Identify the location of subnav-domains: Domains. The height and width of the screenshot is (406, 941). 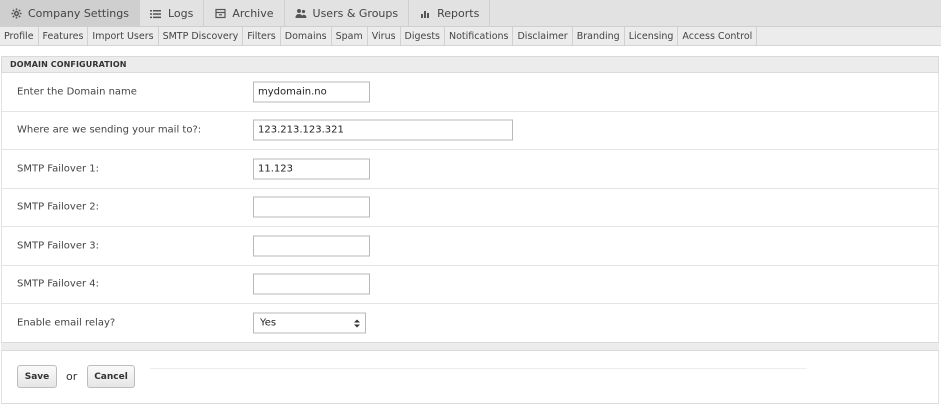
(306, 36).